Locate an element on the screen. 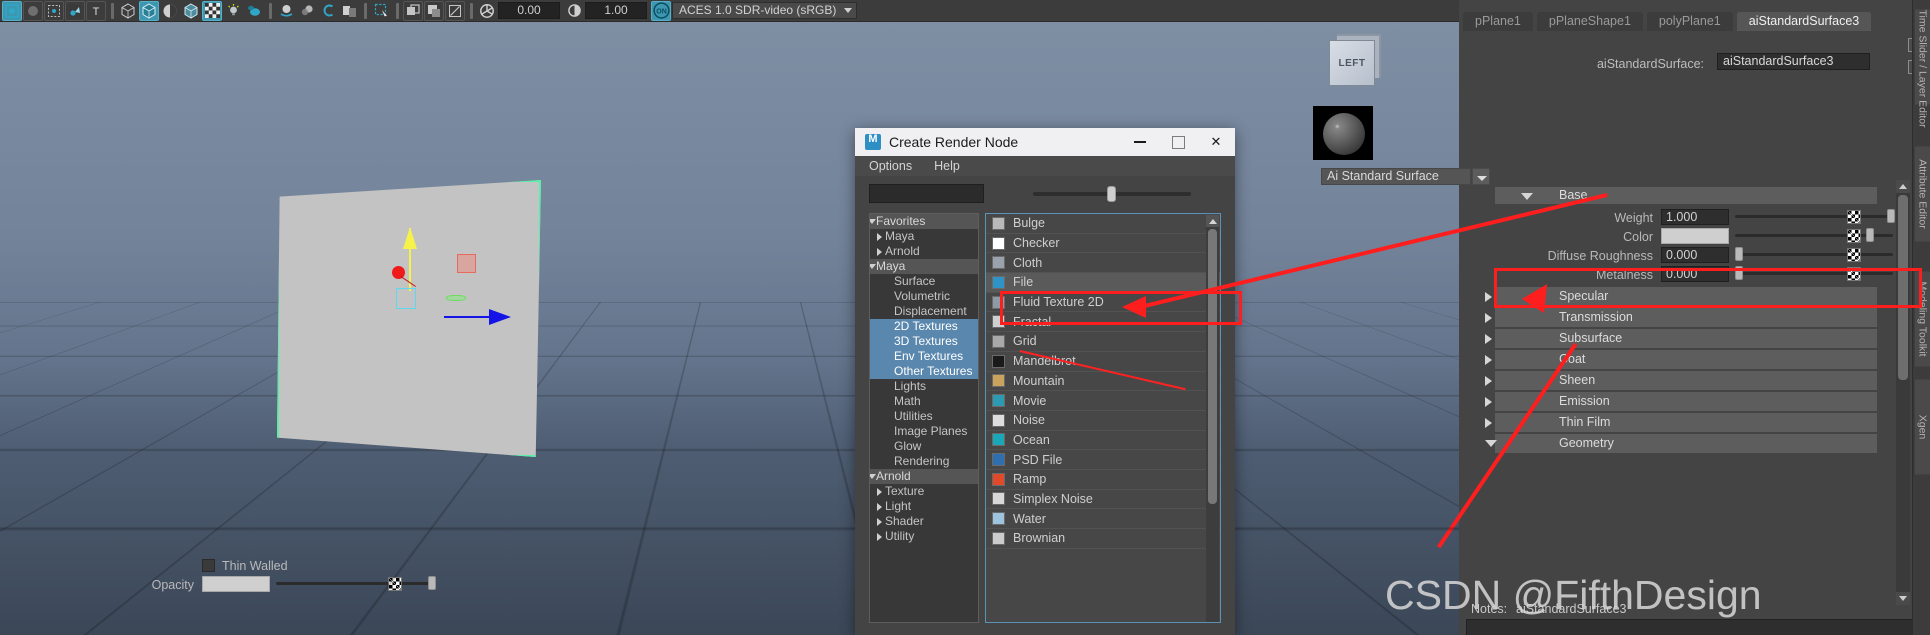 The image size is (1930, 635). tree-item-lights: Lights is located at coordinates (924, 386).